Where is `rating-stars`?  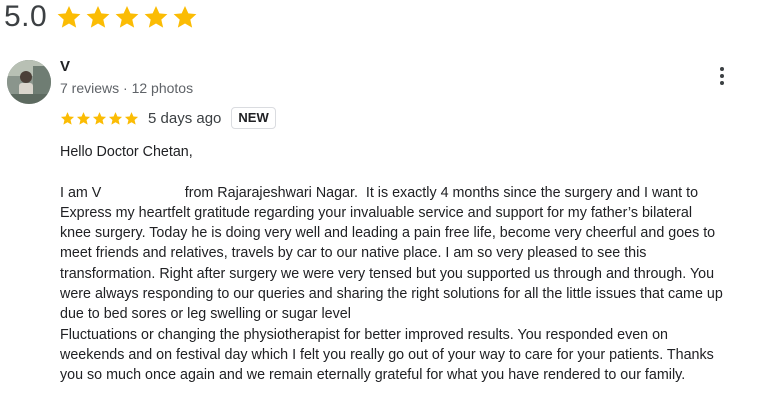
rating-stars is located at coordinates (127, 17).